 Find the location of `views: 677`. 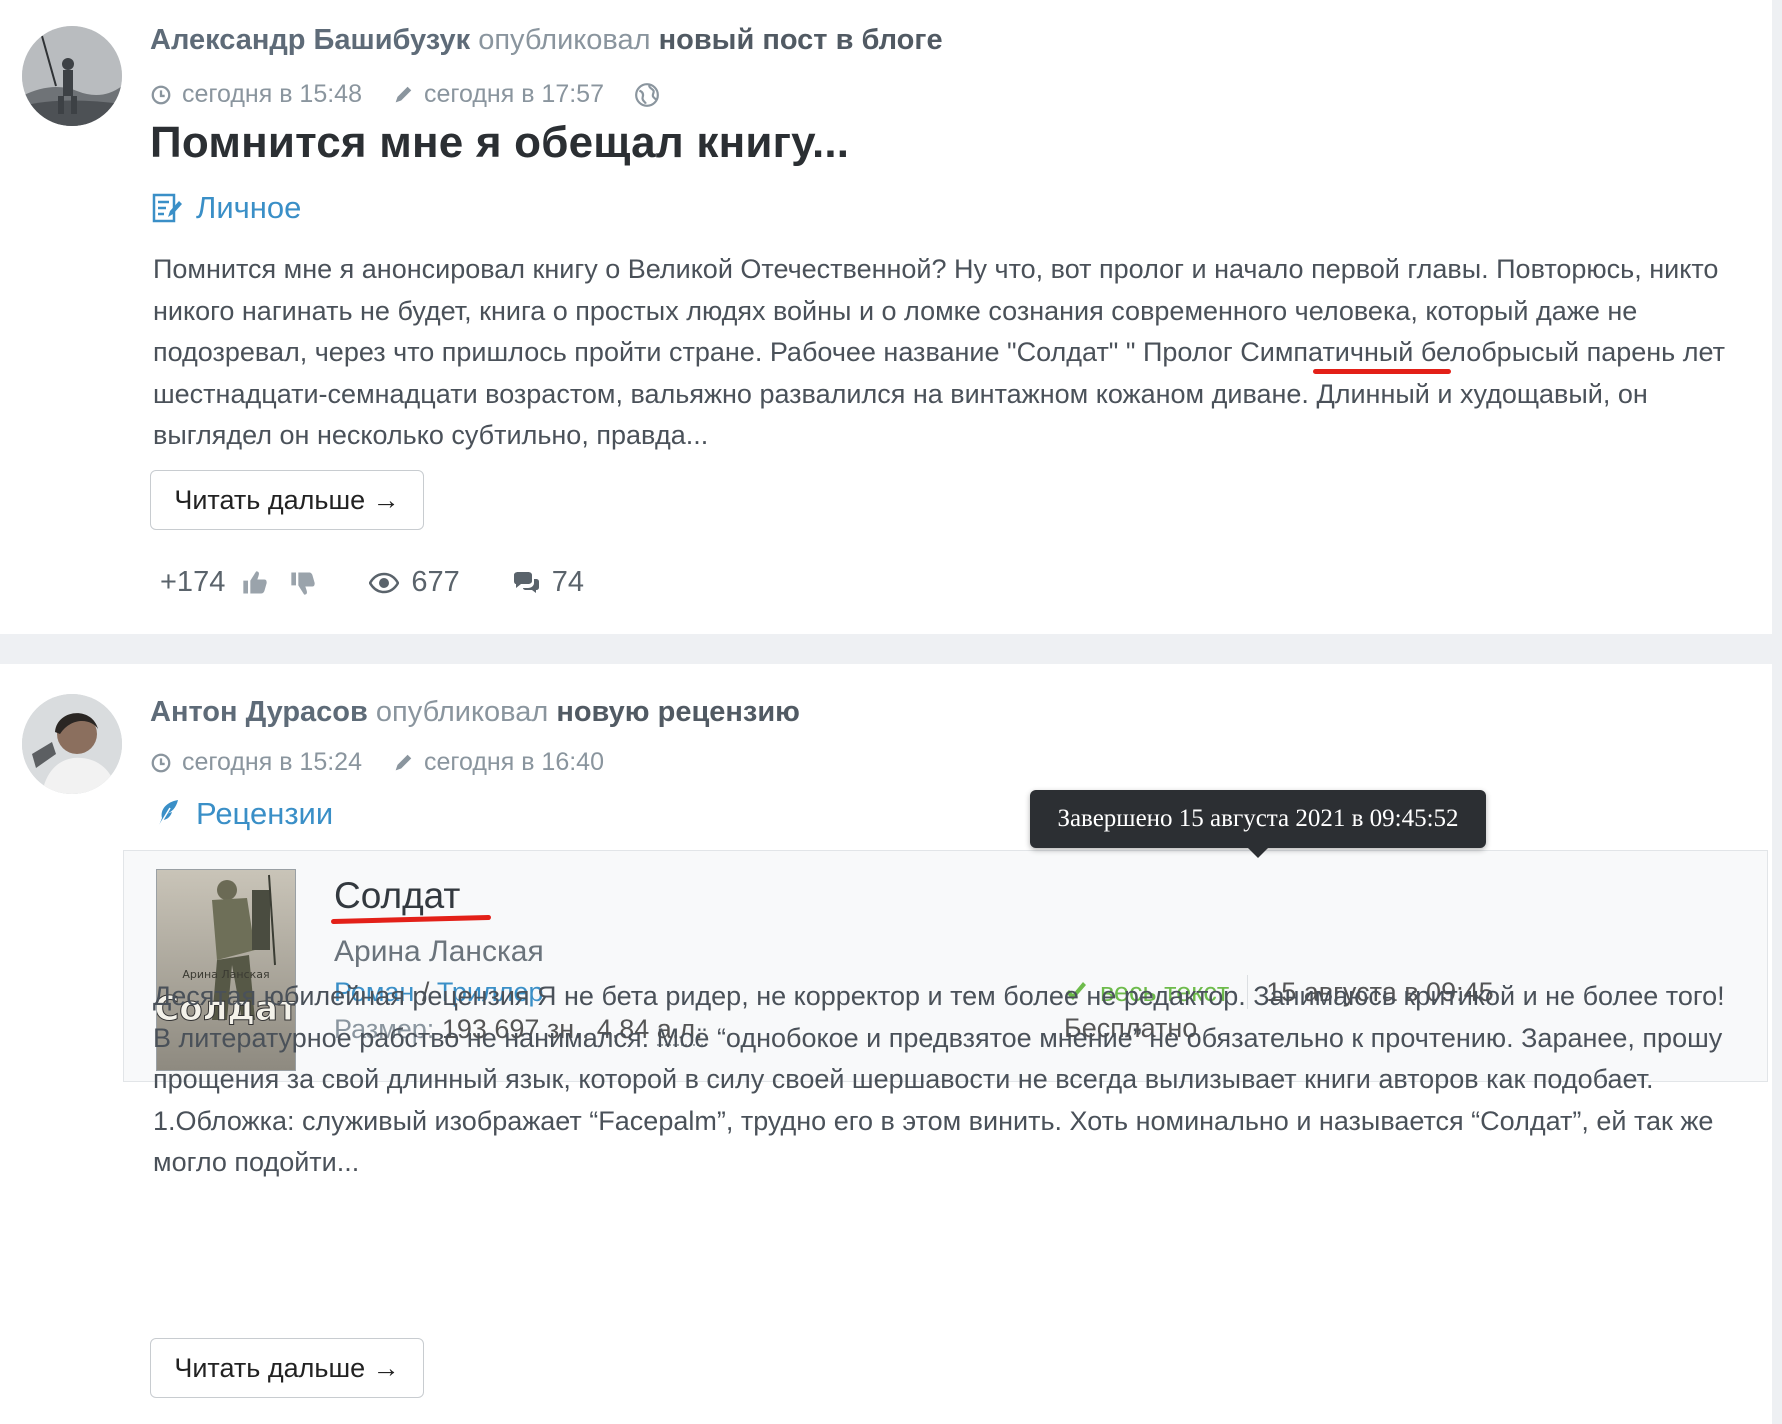

views: 677 is located at coordinates (414, 582).